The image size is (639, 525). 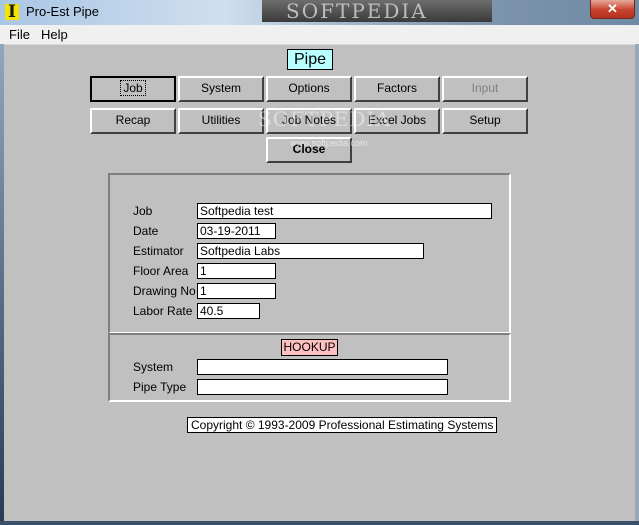 I want to click on job-label: Job, so click(x=143, y=211).